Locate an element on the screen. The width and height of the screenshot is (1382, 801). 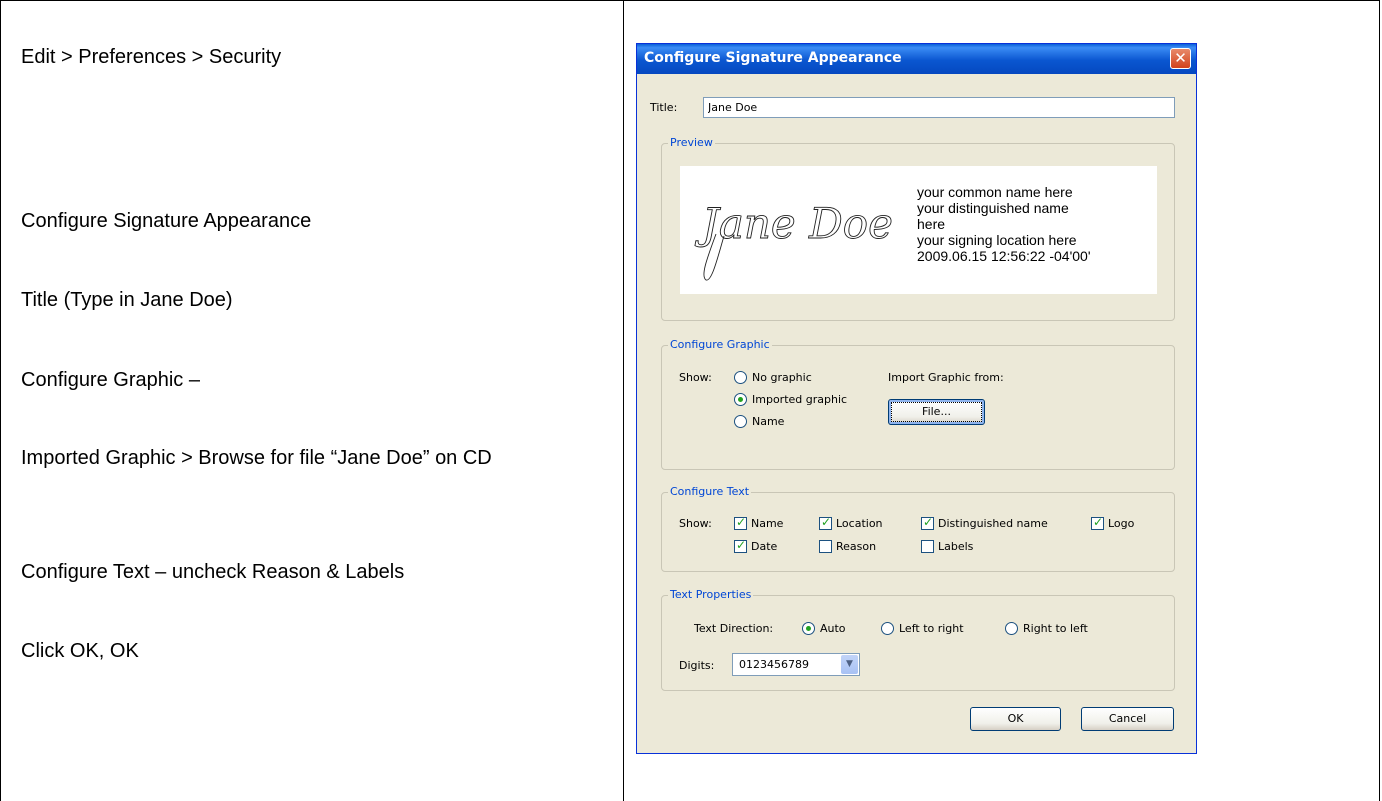
cancel-button: Cancel is located at coordinates (1127, 719).